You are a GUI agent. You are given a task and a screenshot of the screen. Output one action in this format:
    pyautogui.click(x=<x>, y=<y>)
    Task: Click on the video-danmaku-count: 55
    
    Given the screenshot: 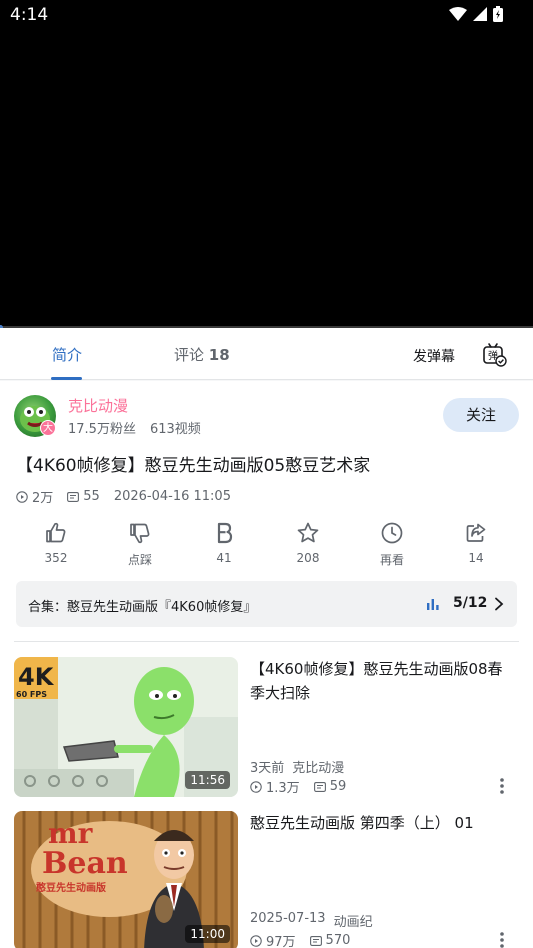 What is the action you would take?
    pyautogui.click(x=91, y=496)
    